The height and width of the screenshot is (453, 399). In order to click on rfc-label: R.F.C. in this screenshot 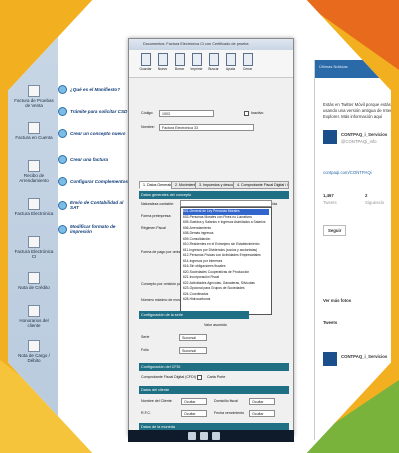, I will do `click(146, 413)`.